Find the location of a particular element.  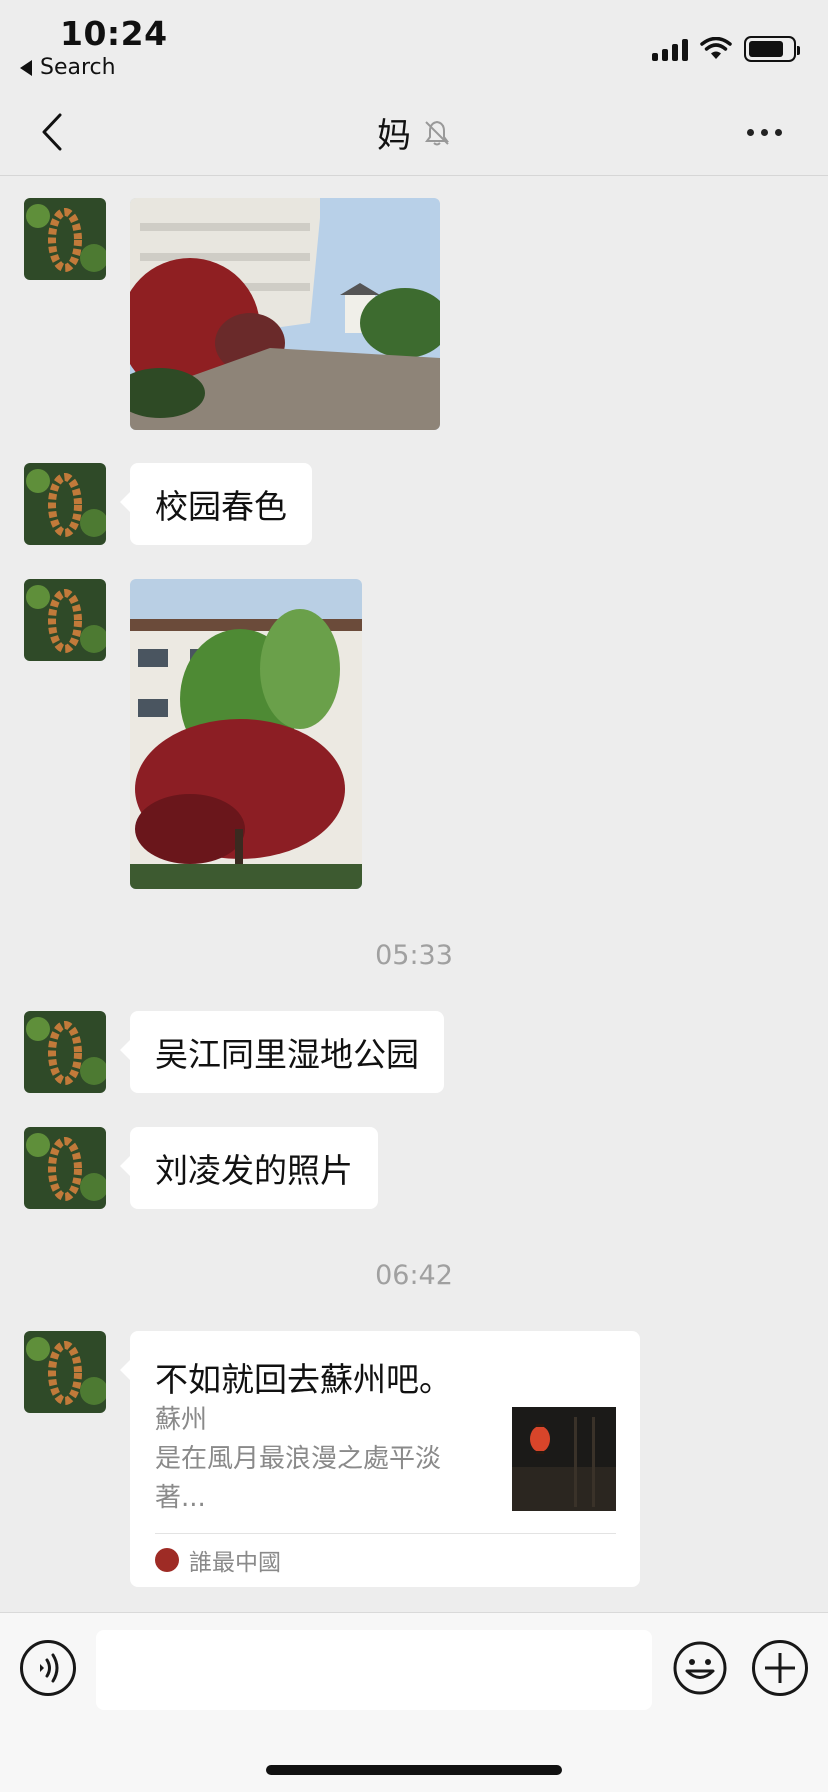

voice-icon is located at coordinates (49, 1668).